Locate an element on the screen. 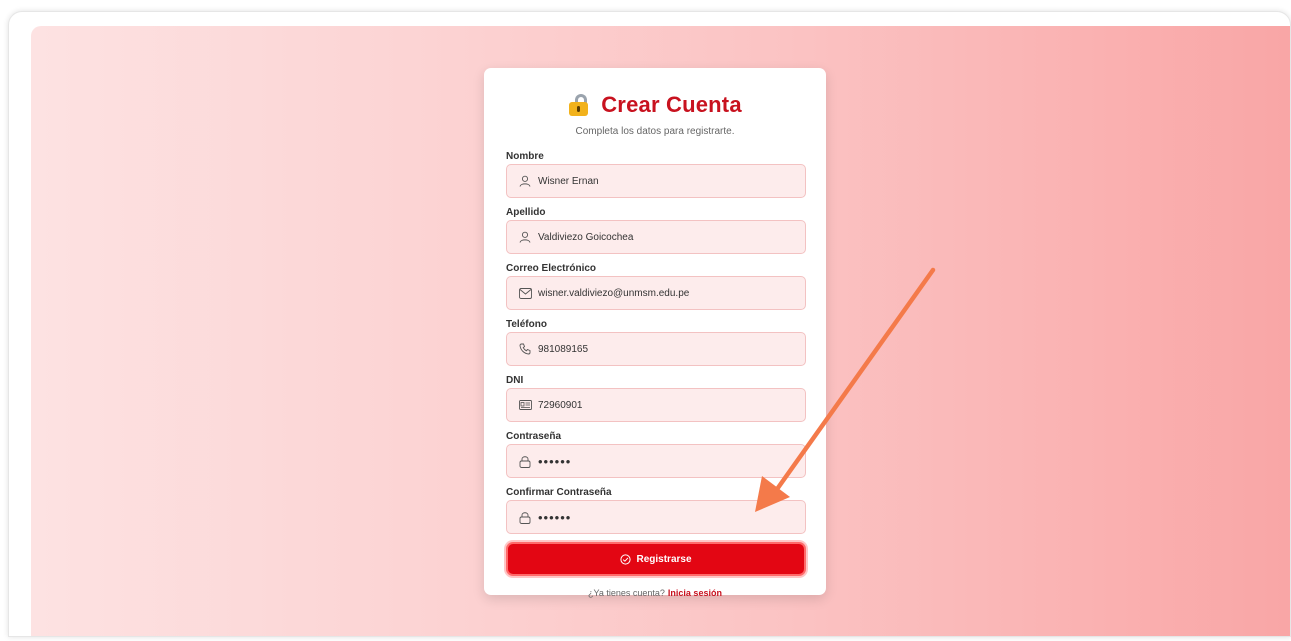 The height and width of the screenshot is (641, 1291). title-row: Crear Cuenta is located at coordinates (655, 105).